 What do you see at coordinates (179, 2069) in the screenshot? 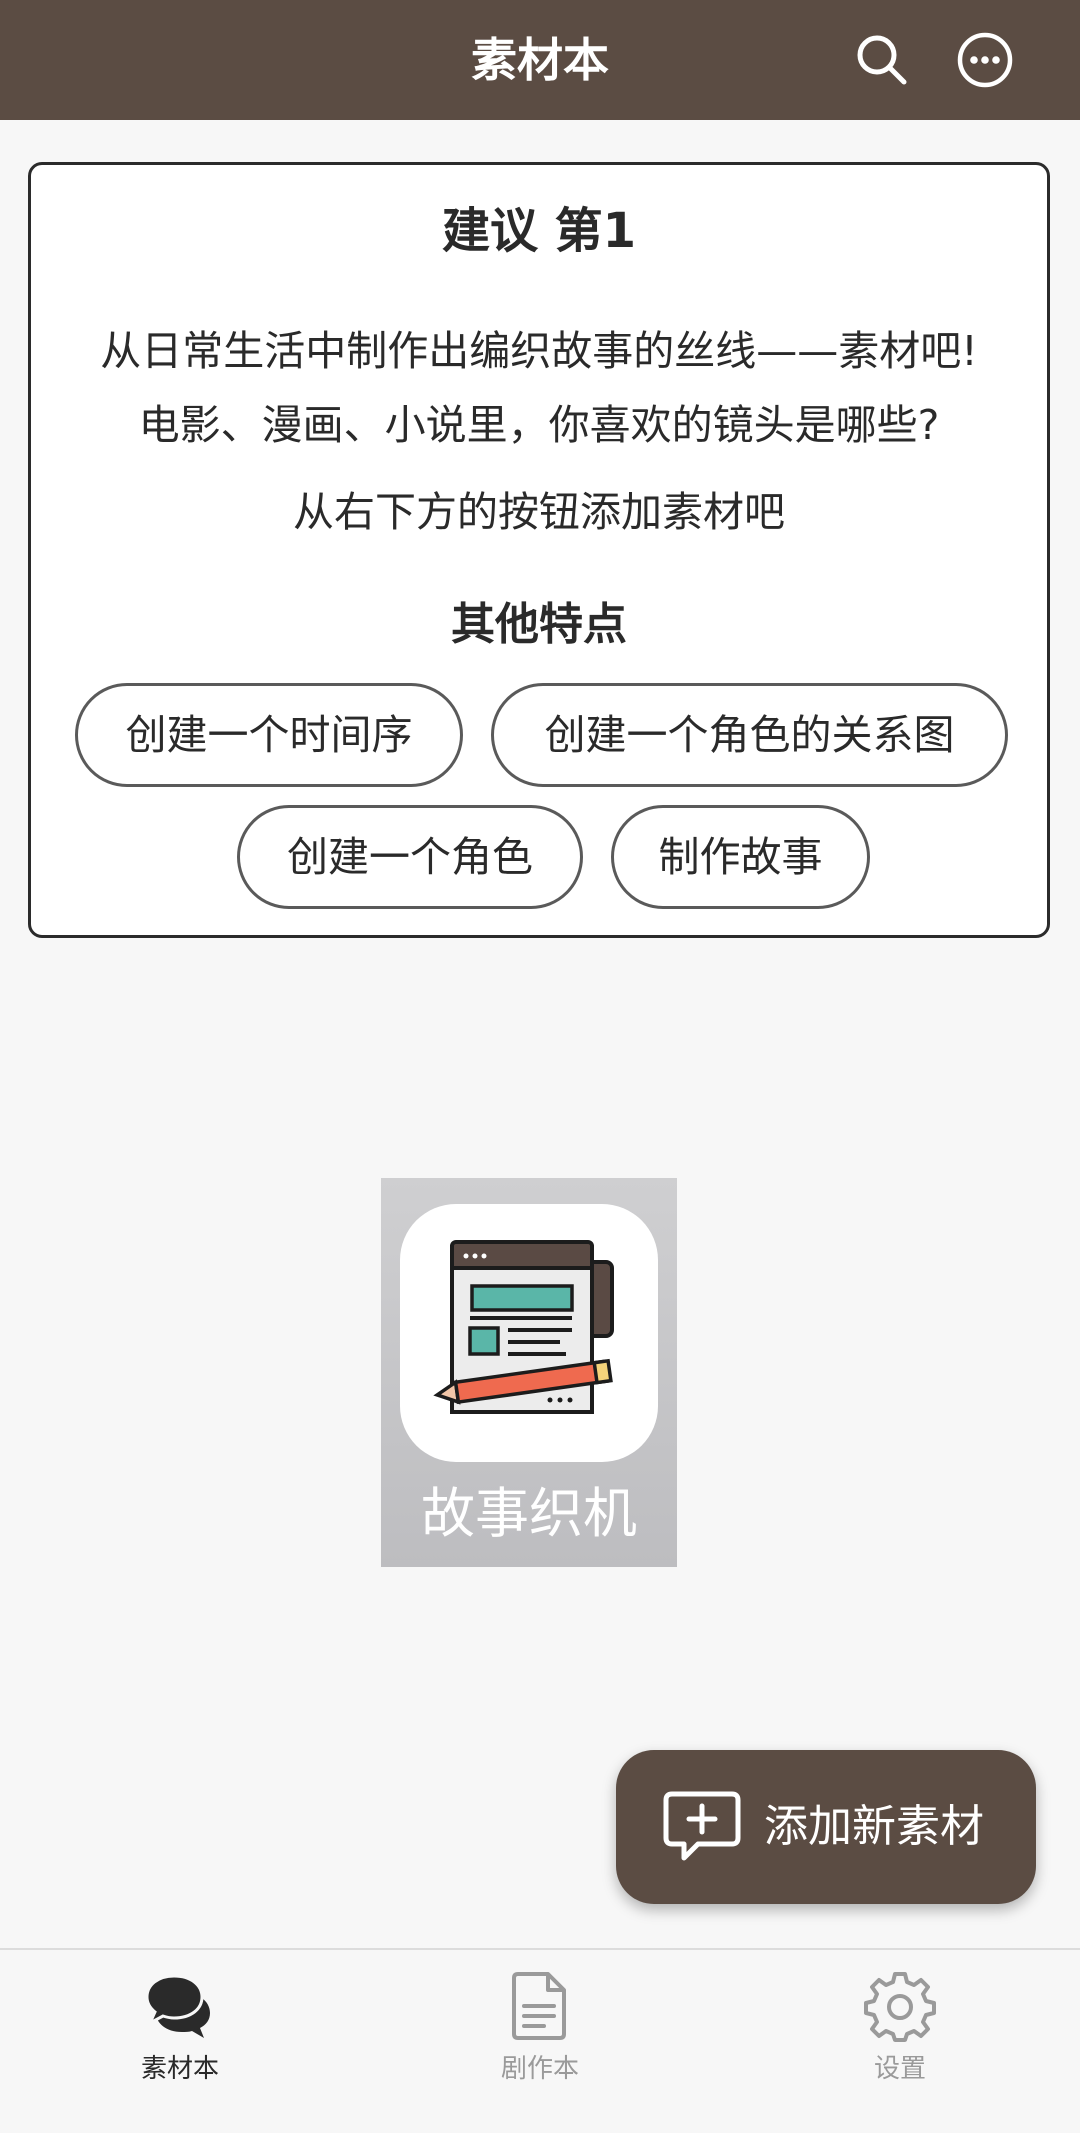
I see `nav-label-material-book: 素材本` at bounding box center [179, 2069].